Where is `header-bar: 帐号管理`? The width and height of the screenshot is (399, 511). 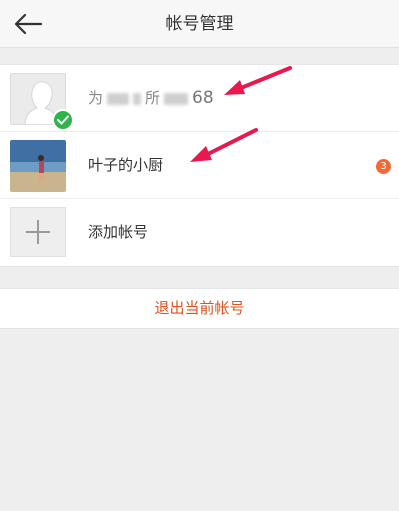
header-bar: 帐号管理 is located at coordinates (199, 24).